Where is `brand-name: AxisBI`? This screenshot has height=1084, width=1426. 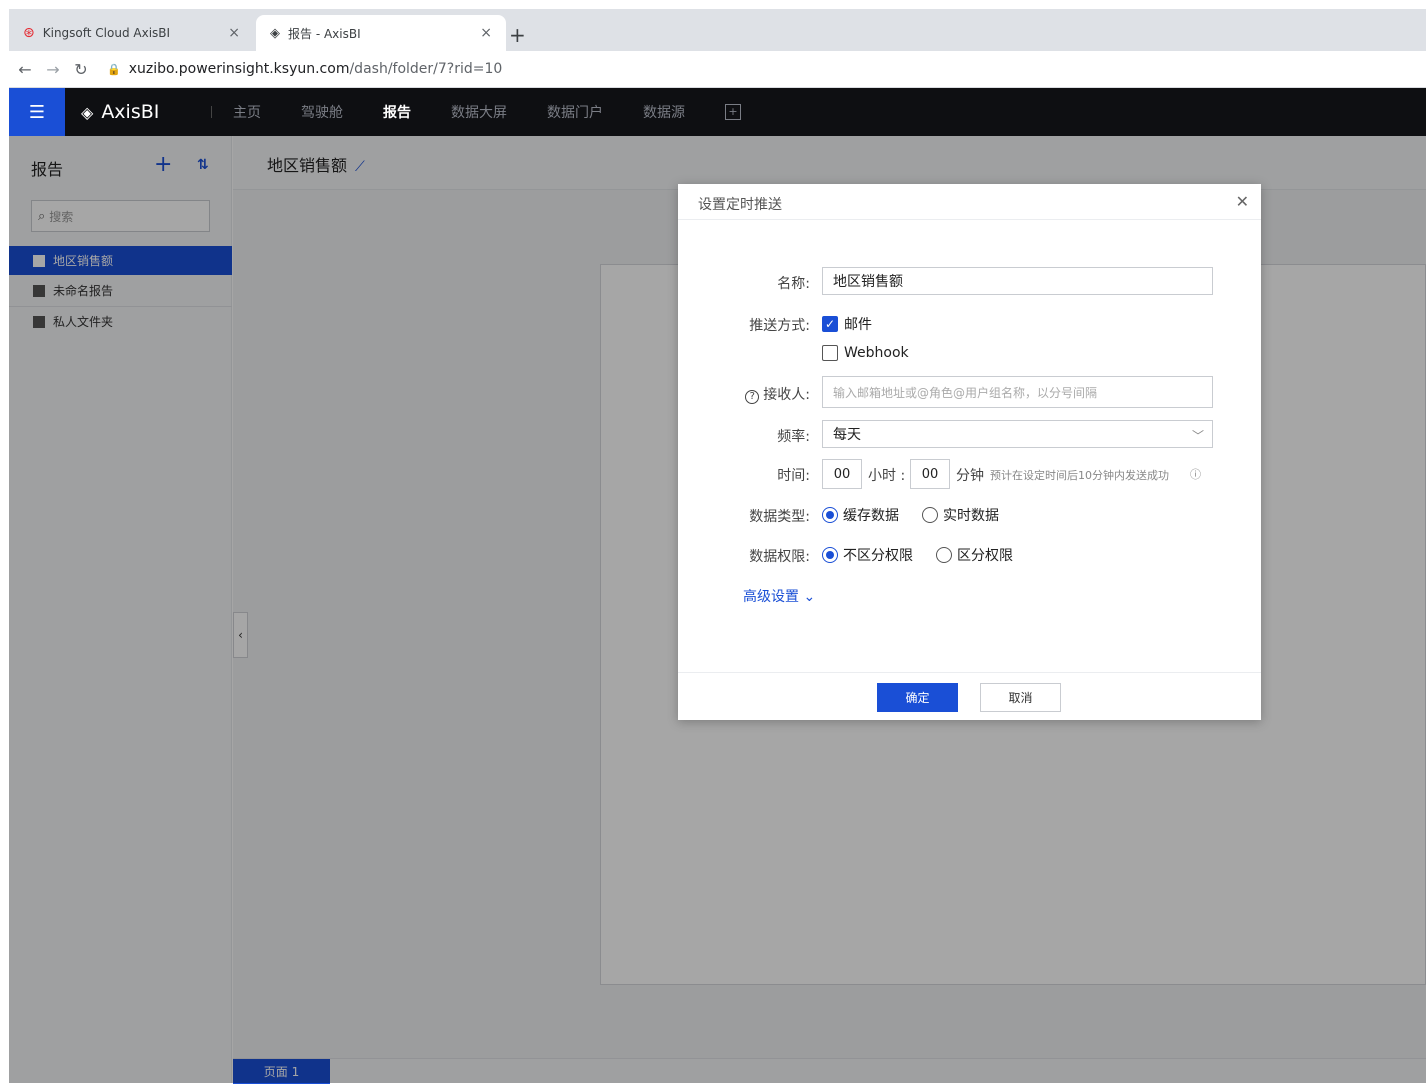
brand-name: AxisBI is located at coordinates (130, 112).